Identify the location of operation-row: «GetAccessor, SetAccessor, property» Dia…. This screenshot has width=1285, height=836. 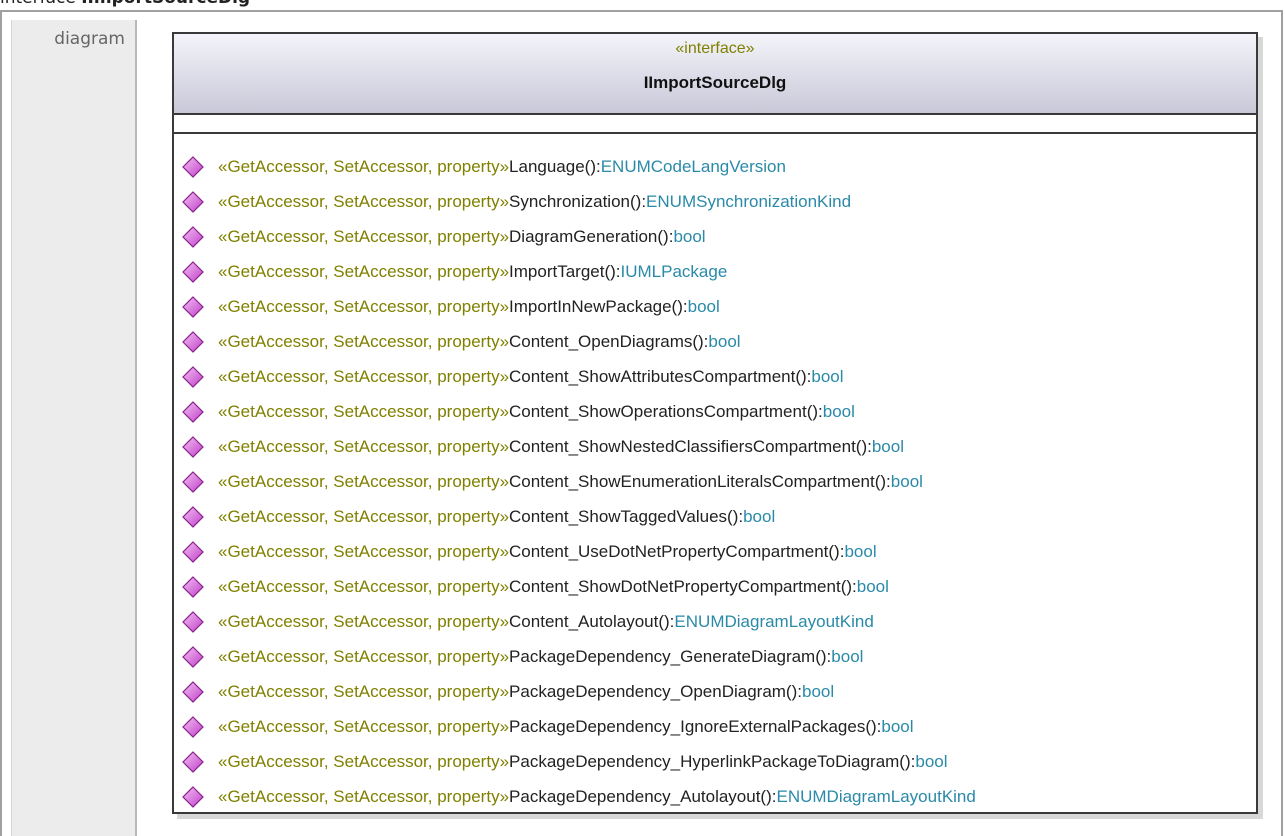
(715, 236).